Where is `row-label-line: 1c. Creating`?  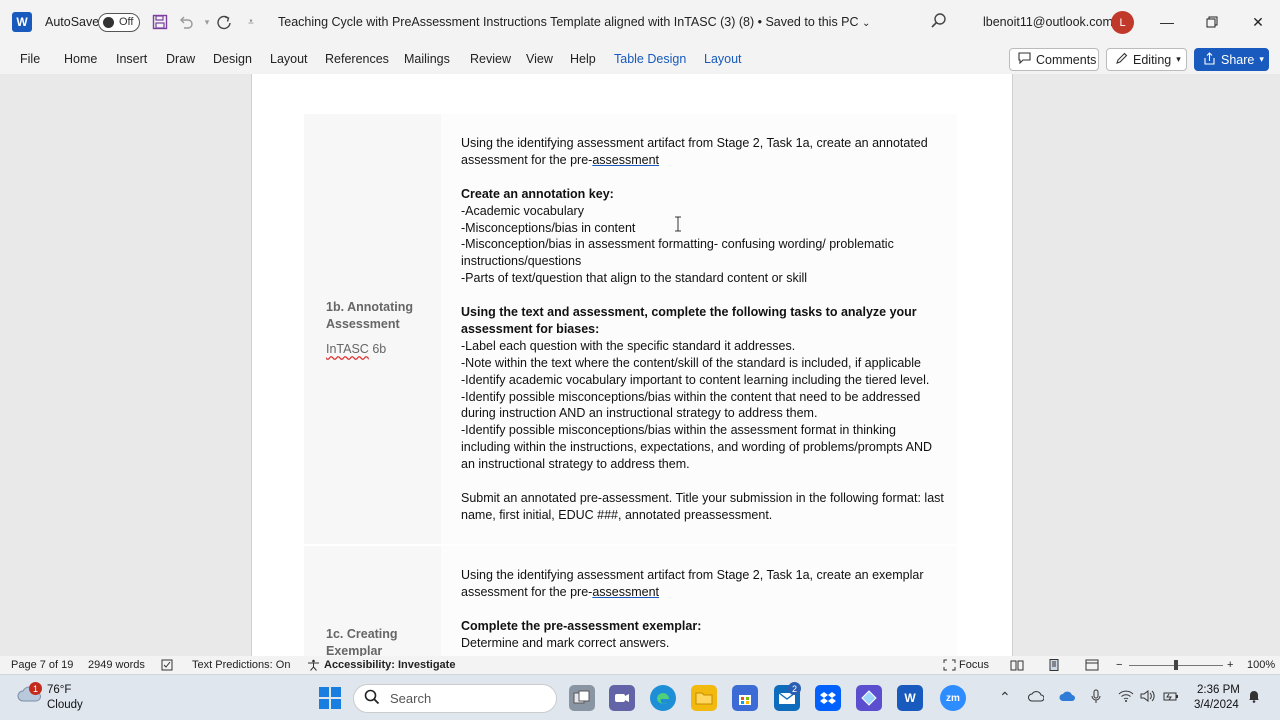
row-label-line: 1c. Creating is located at coordinates (362, 634).